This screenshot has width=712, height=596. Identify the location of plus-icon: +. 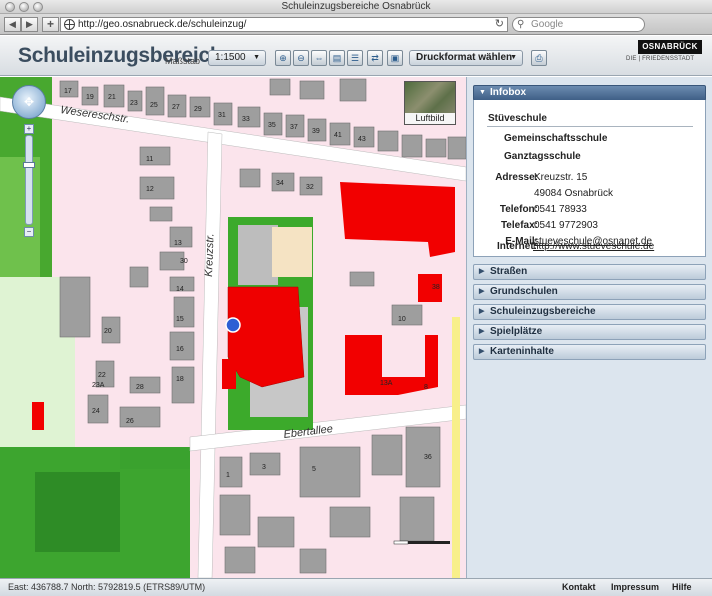
(29, 128).